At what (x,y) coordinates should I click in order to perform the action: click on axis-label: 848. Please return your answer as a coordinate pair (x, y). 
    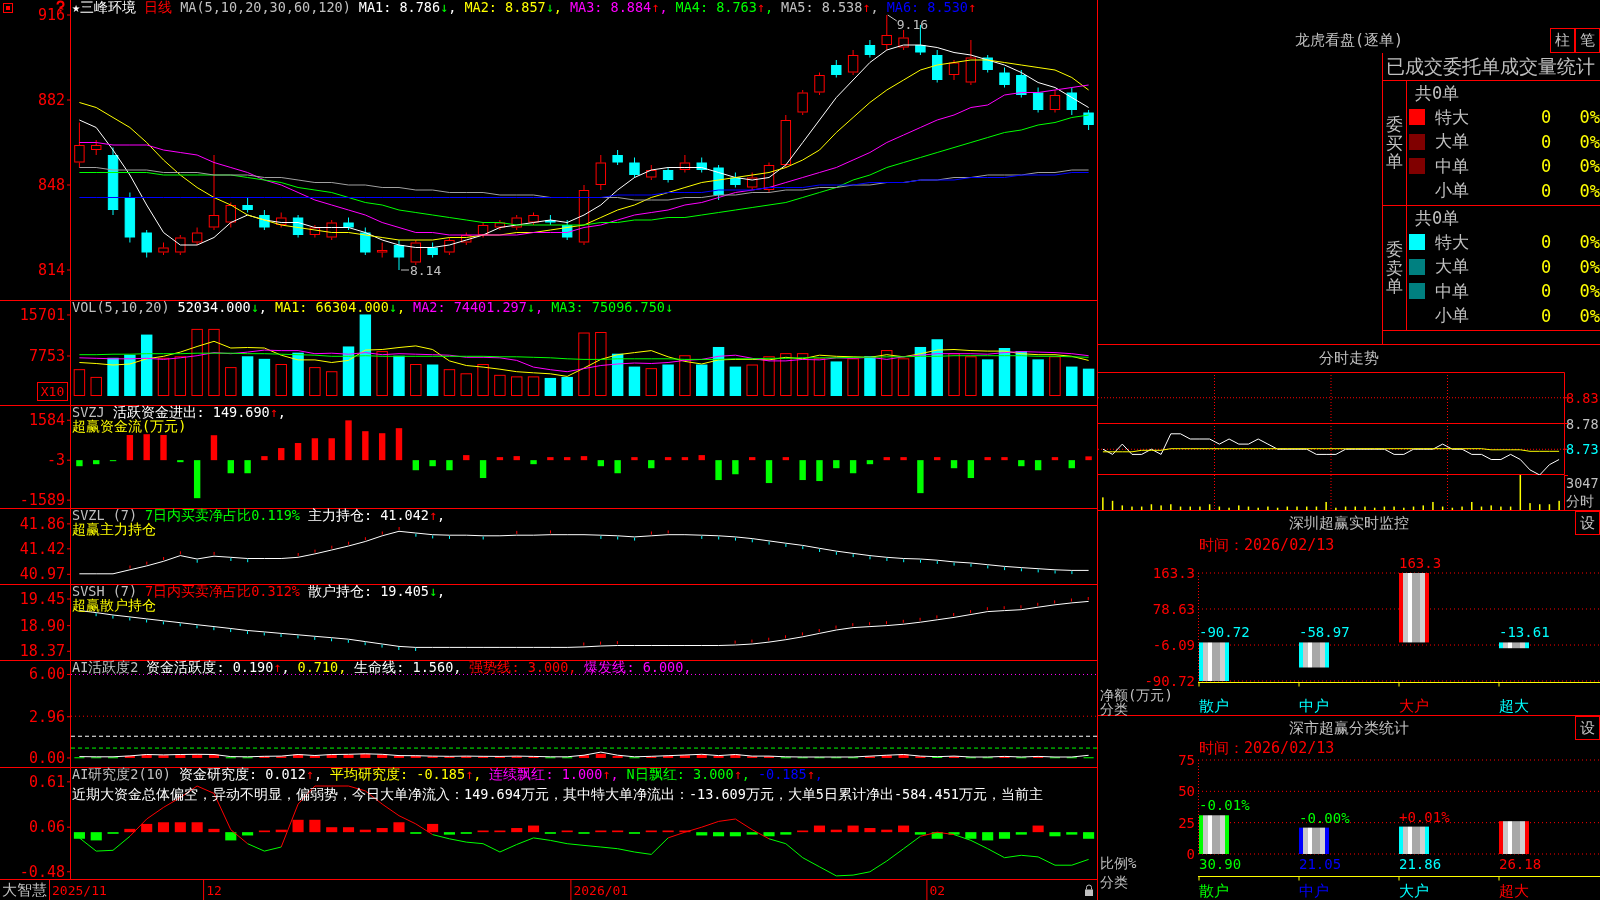
    Looking at the image, I should click on (51, 185).